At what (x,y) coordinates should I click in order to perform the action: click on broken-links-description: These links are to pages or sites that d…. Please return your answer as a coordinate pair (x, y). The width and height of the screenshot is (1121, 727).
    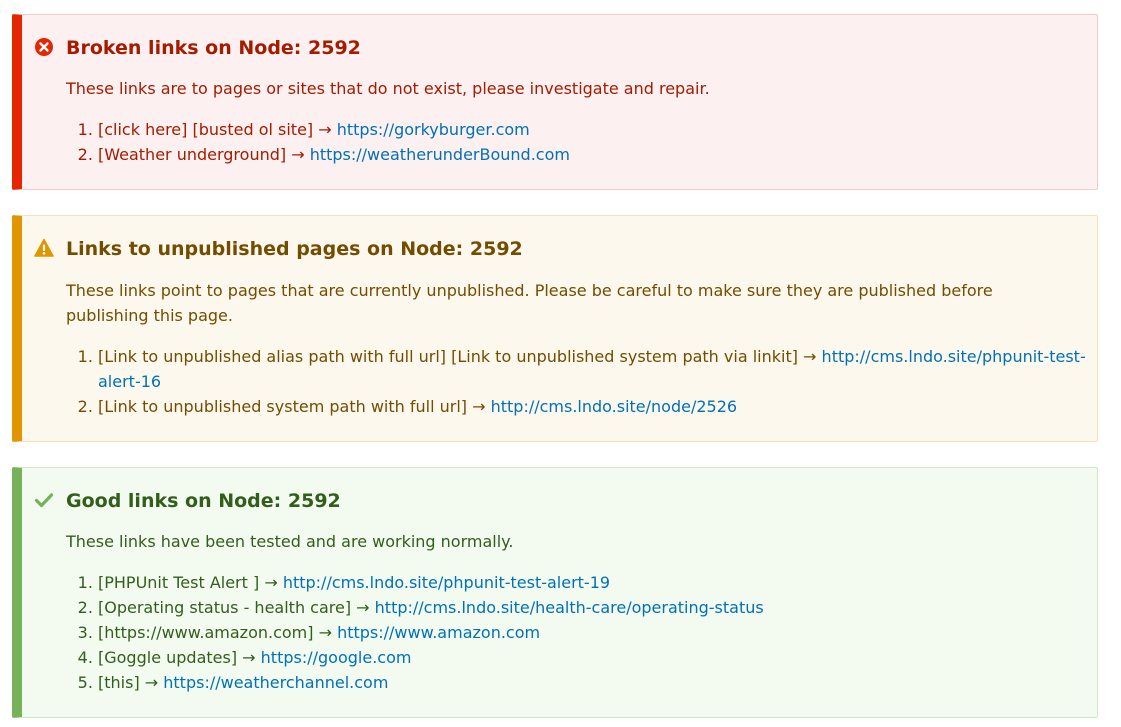
    Looking at the image, I should click on (388, 88).